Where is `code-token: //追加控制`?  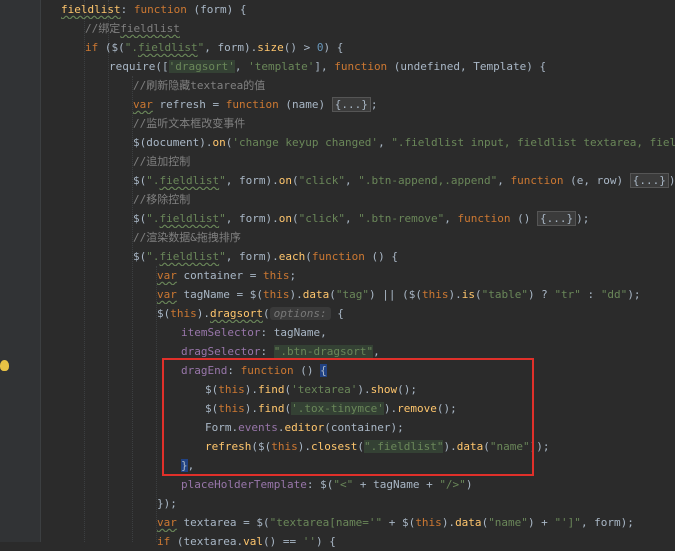 code-token: //追加控制 is located at coordinates (162, 161).